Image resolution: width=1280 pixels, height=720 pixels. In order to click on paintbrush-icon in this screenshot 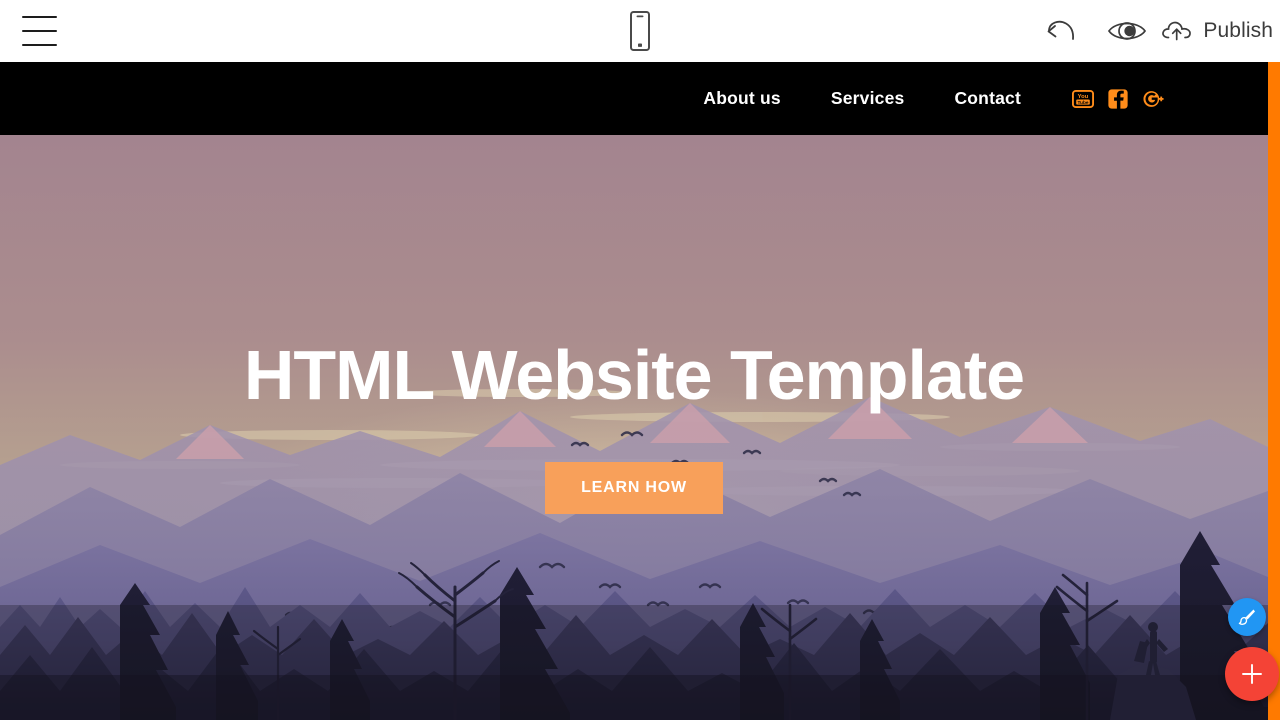, I will do `click(1246, 617)`.